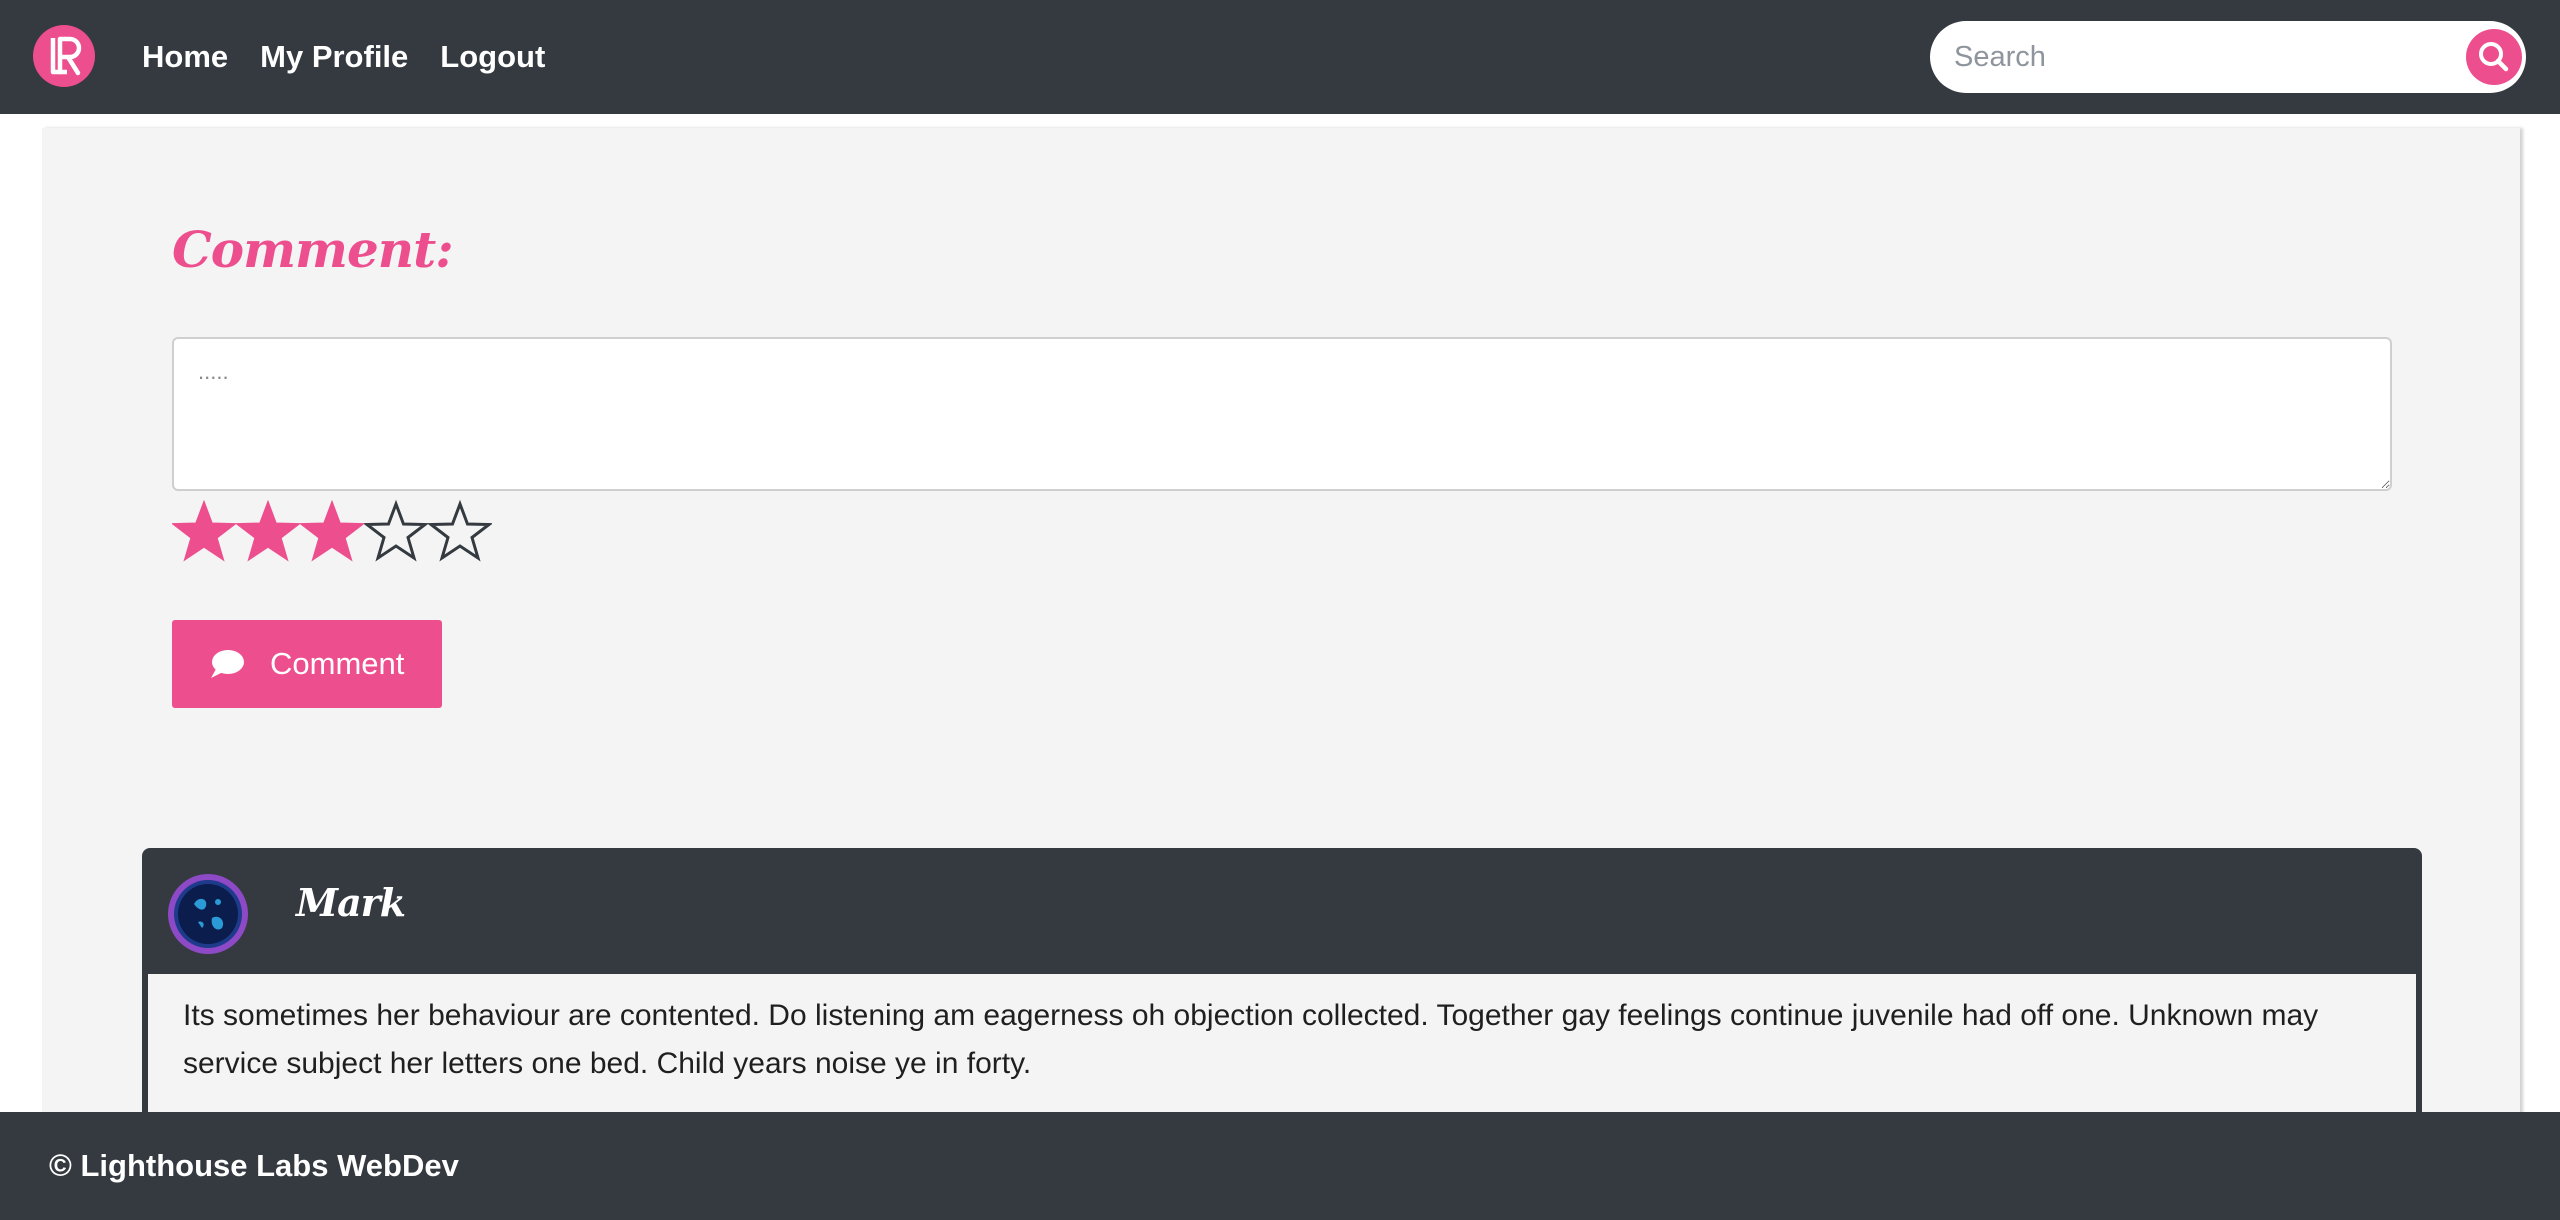 This screenshot has width=2560, height=1220. What do you see at coordinates (208, 914) in the screenshot?
I see `avatar` at bounding box center [208, 914].